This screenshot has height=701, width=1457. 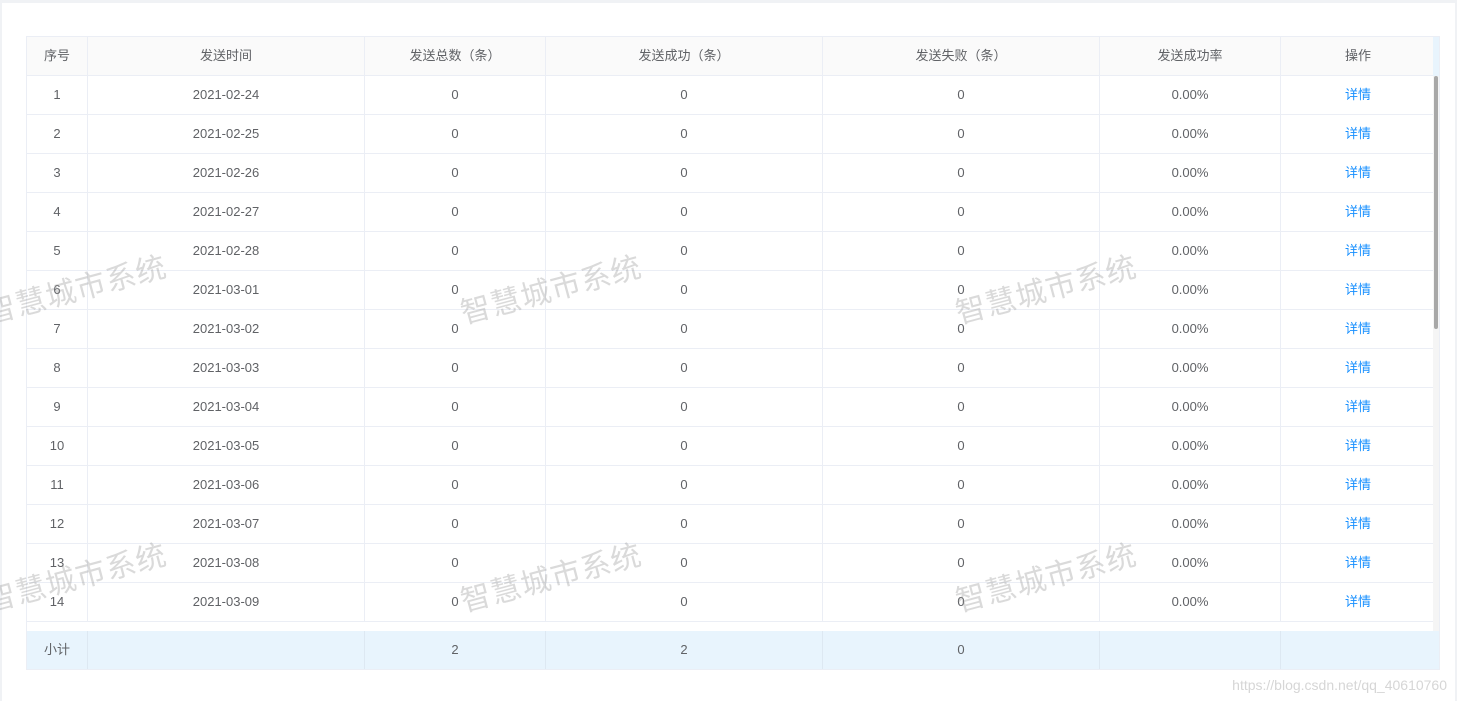 What do you see at coordinates (1360, 650) in the screenshot?
I see `summary-action` at bounding box center [1360, 650].